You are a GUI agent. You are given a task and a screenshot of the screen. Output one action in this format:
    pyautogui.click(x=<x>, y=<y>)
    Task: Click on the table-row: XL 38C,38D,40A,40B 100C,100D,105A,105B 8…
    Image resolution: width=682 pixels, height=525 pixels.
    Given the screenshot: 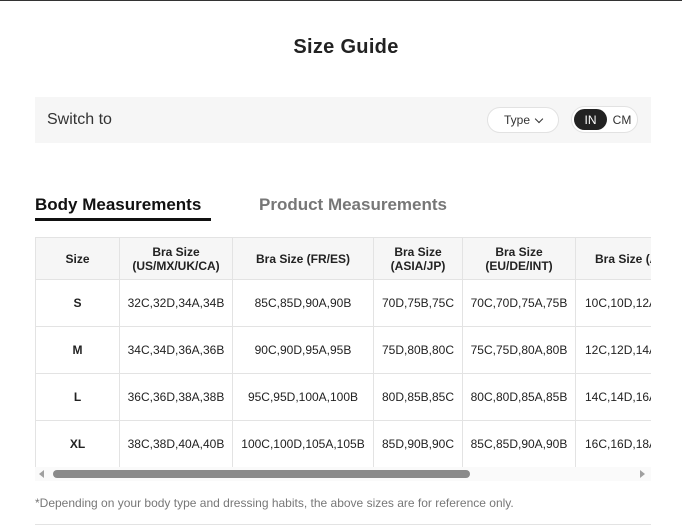 What is the action you would take?
    pyautogui.click(x=343, y=443)
    